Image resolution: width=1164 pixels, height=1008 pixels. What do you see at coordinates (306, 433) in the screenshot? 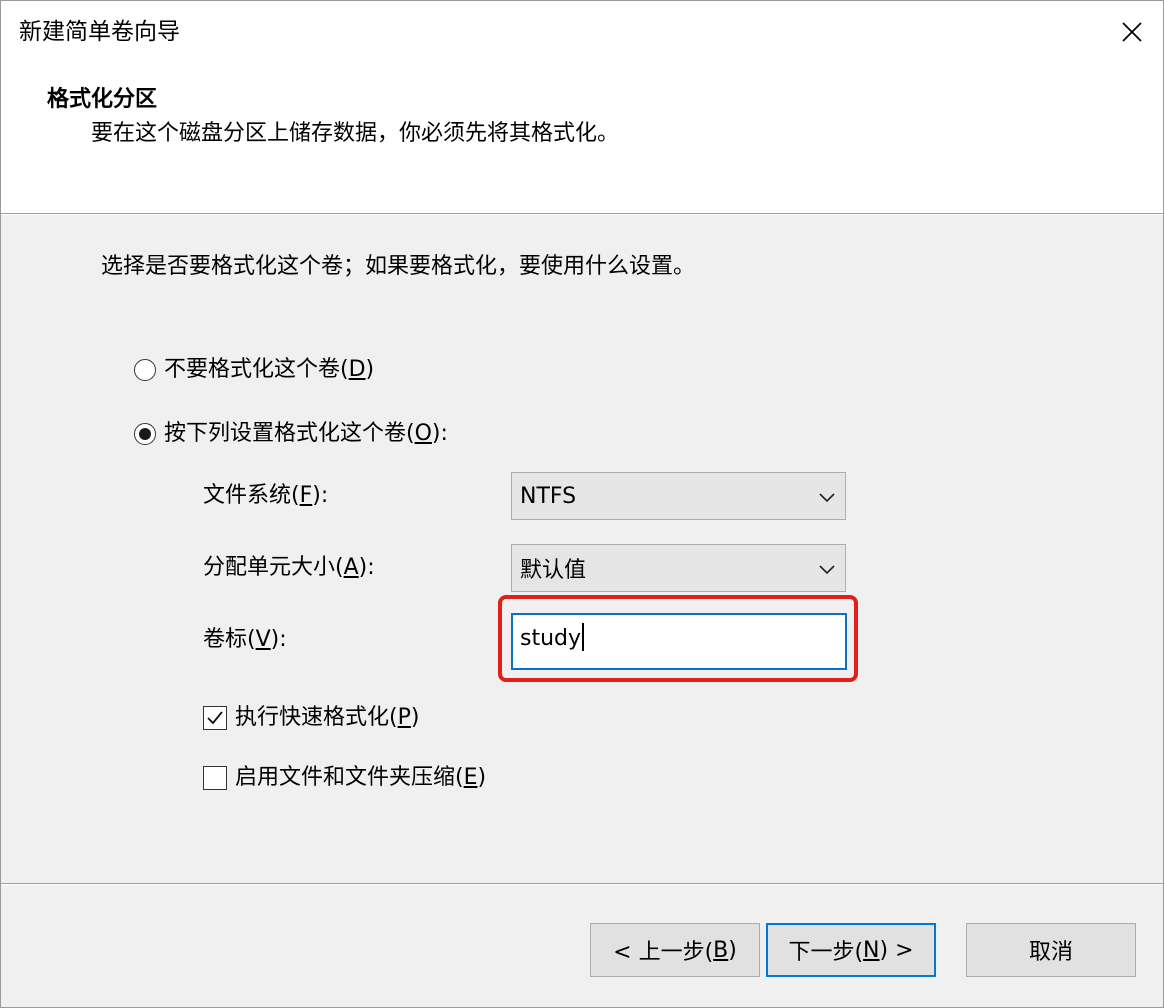
I see `radio-format-label: 按下列设置格式化这个卷(O):` at bounding box center [306, 433].